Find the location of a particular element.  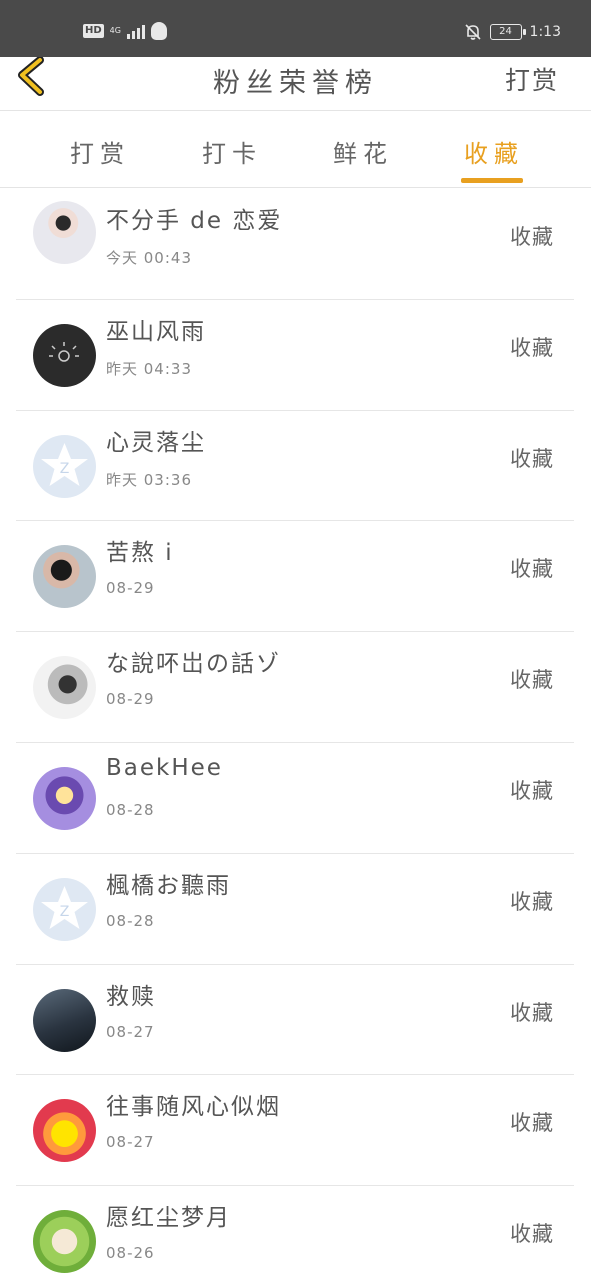

lightbulb-icon is located at coordinates (64, 351).